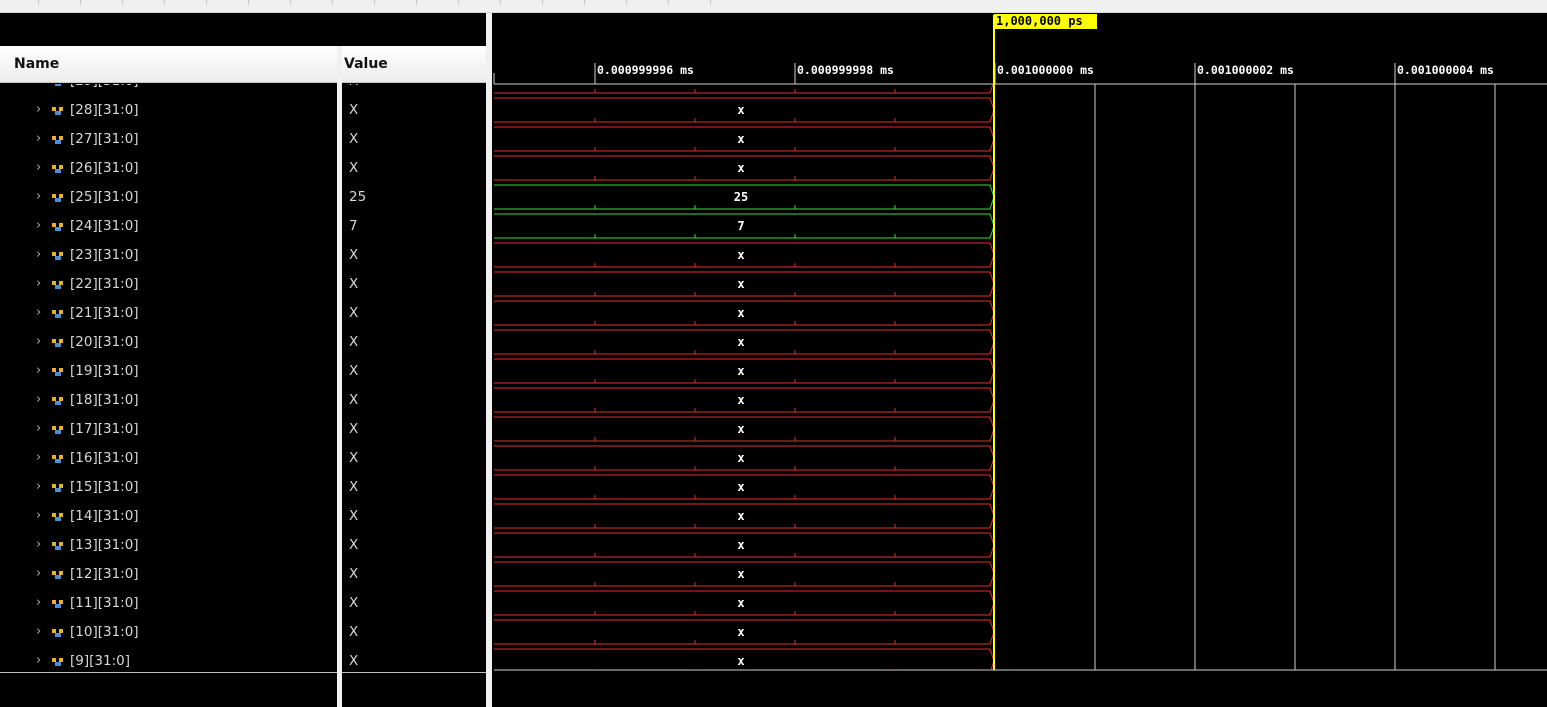 The height and width of the screenshot is (707, 1547). What do you see at coordinates (168, 458) in the screenshot?
I see `signal-row: › [16][31:0]` at bounding box center [168, 458].